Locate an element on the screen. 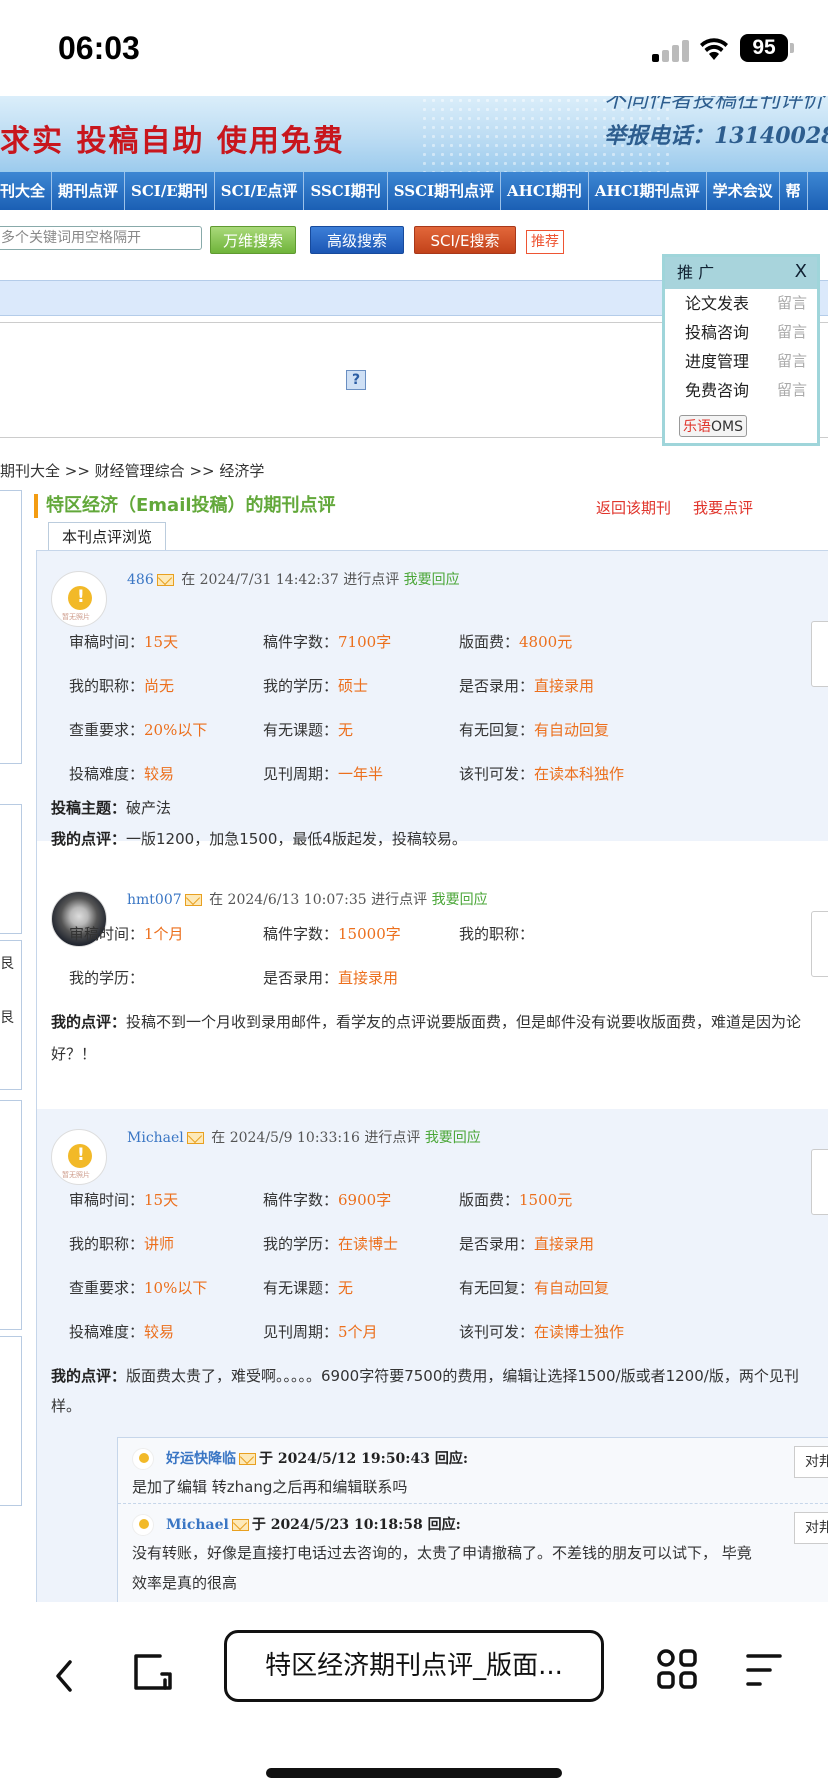 The image size is (828, 1792). reviewer-name: hmt007 is located at coordinates (154, 900).